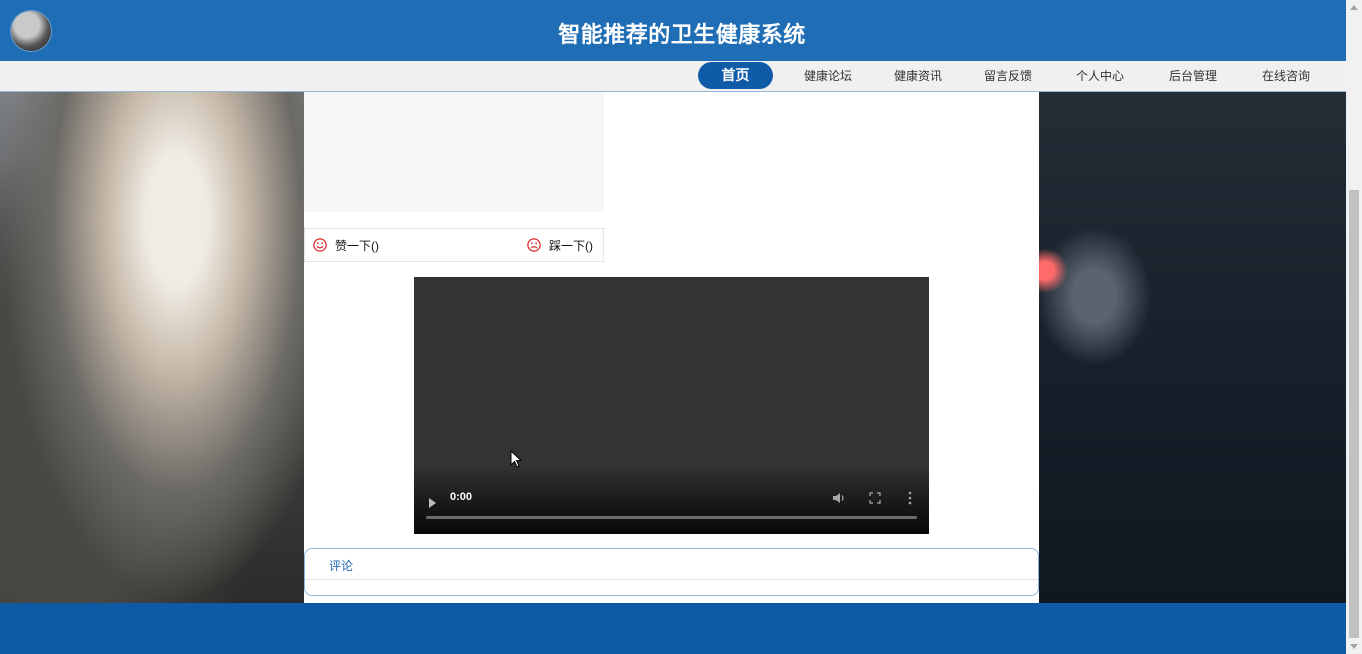 The width and height of the screenshot is (1362, 654). What do you see at coordinates (571, 245) in the screenshot?
I see `dislike-label: 踩一下()` at bounding box center [571, 245].